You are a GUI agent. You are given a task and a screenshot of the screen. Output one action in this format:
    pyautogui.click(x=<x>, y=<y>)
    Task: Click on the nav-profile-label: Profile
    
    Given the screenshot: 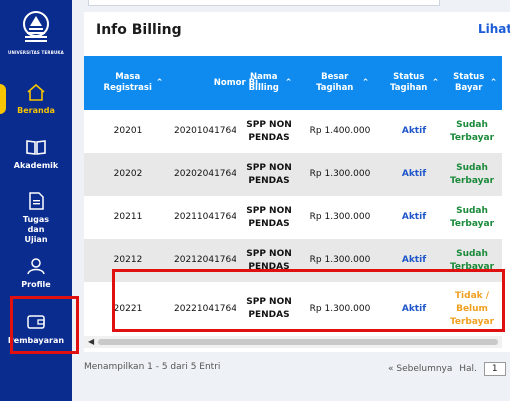 What is the action you would take?
    pyautogui.click(x=36, y=284)
    